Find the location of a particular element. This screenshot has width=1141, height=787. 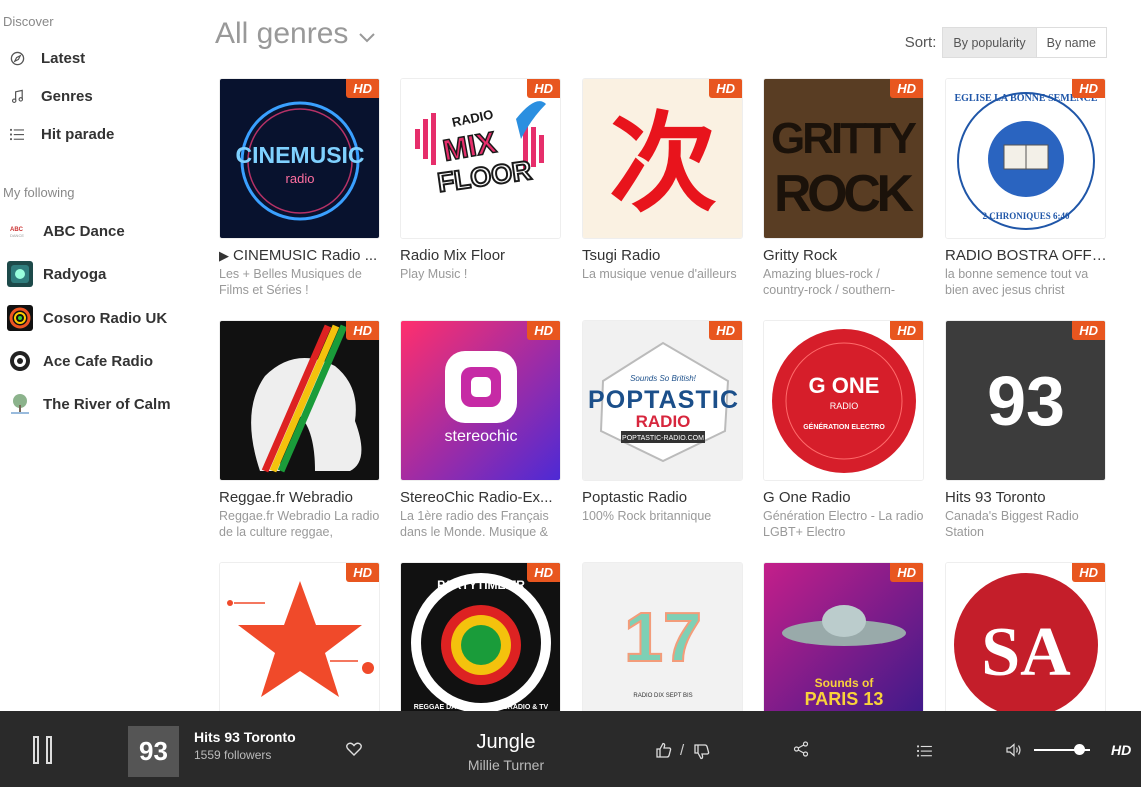

now-playing-artwork-text: 93 is located at coordinates (153, 751).